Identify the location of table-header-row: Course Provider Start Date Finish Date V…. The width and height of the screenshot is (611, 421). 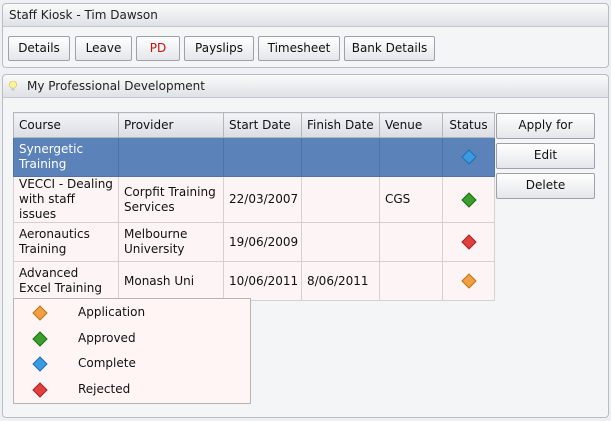
(254, 125).